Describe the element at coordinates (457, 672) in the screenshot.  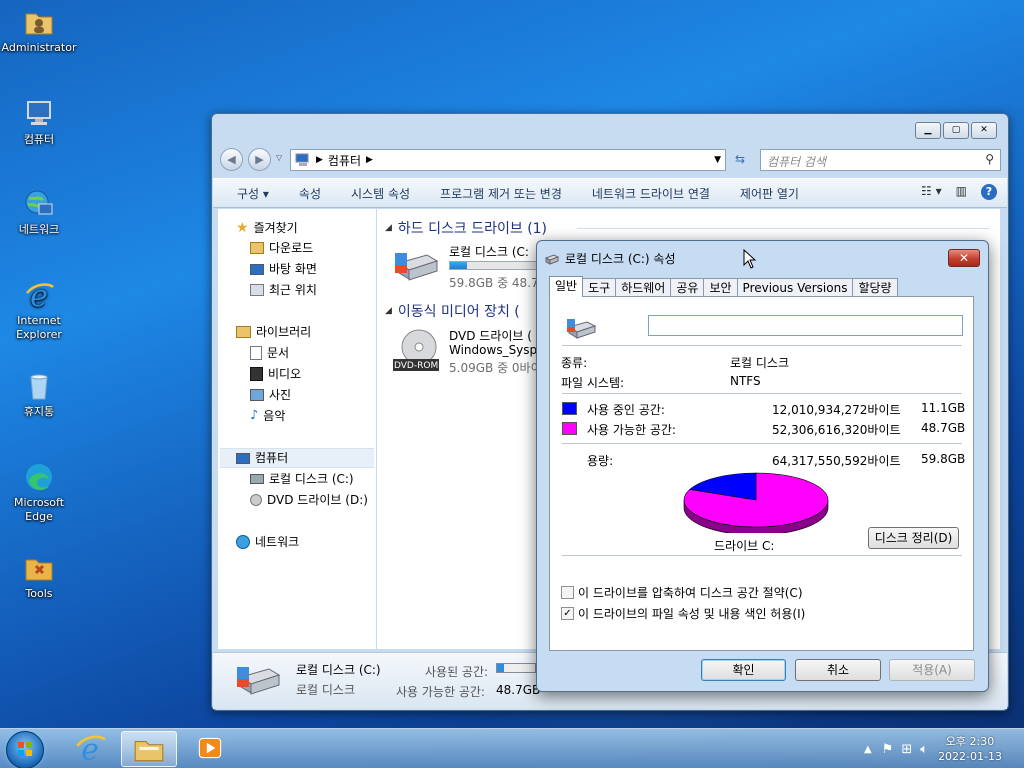
I see `details-used-label: 사용된 공간:` at that location.